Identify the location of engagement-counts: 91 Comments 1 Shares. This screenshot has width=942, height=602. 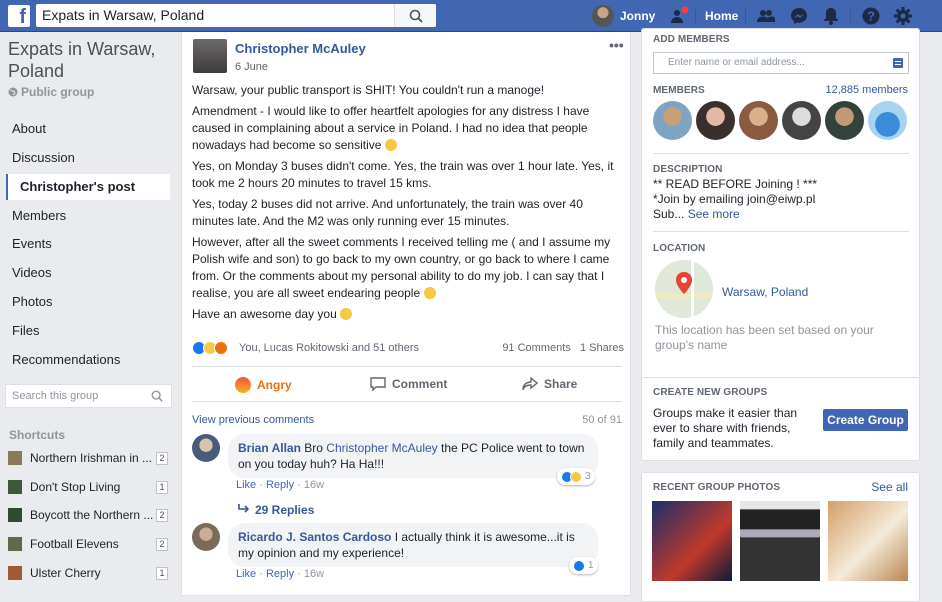
(563, 348).